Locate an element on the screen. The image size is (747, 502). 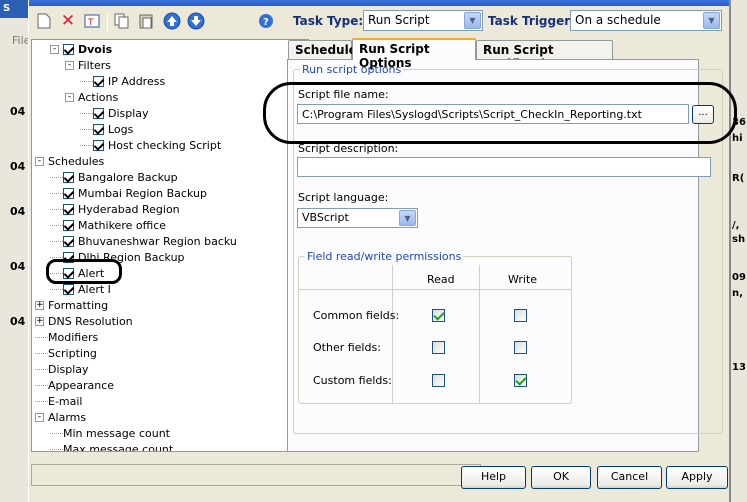
tree-item: Appearance is located at coordinates (74, 385).